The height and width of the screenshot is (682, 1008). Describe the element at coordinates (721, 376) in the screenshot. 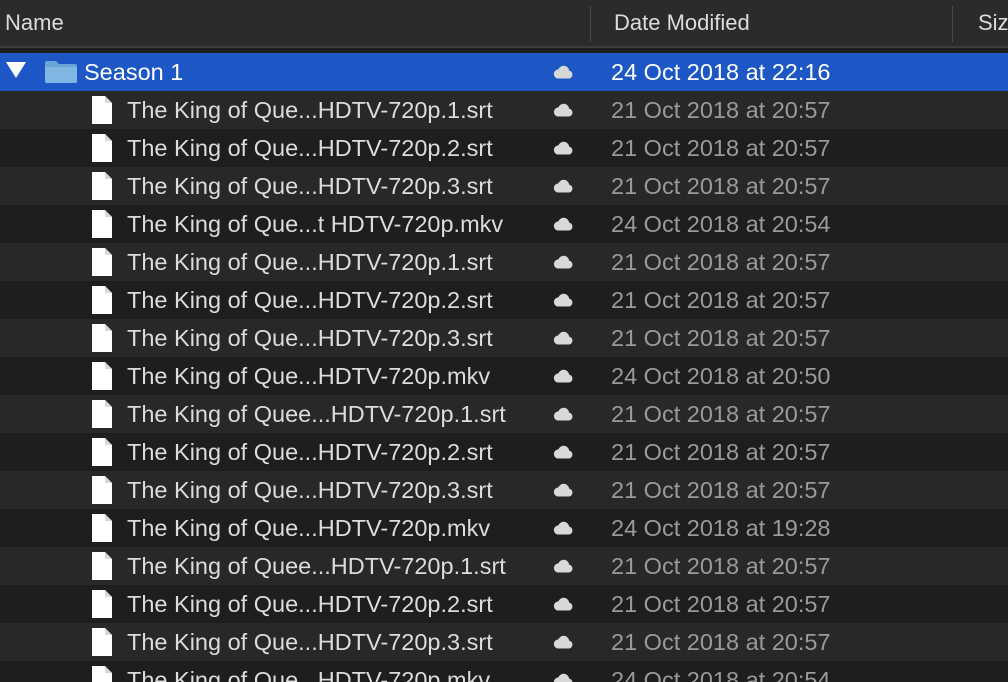

I see `date-modified: 24 Oct 2018 at 20:50` at that location.